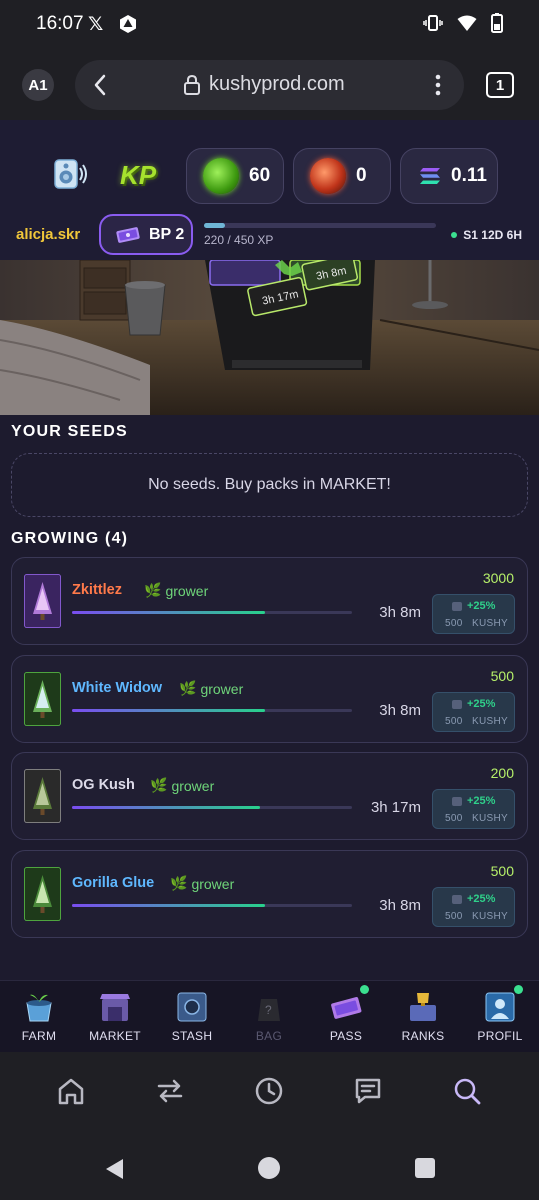 This screenshot has height=1200, width=539. What do you see at coordinates (188, 688) in the screenshot?
I see `leaf-icon: 🌿` at bounding box center [188, 688].